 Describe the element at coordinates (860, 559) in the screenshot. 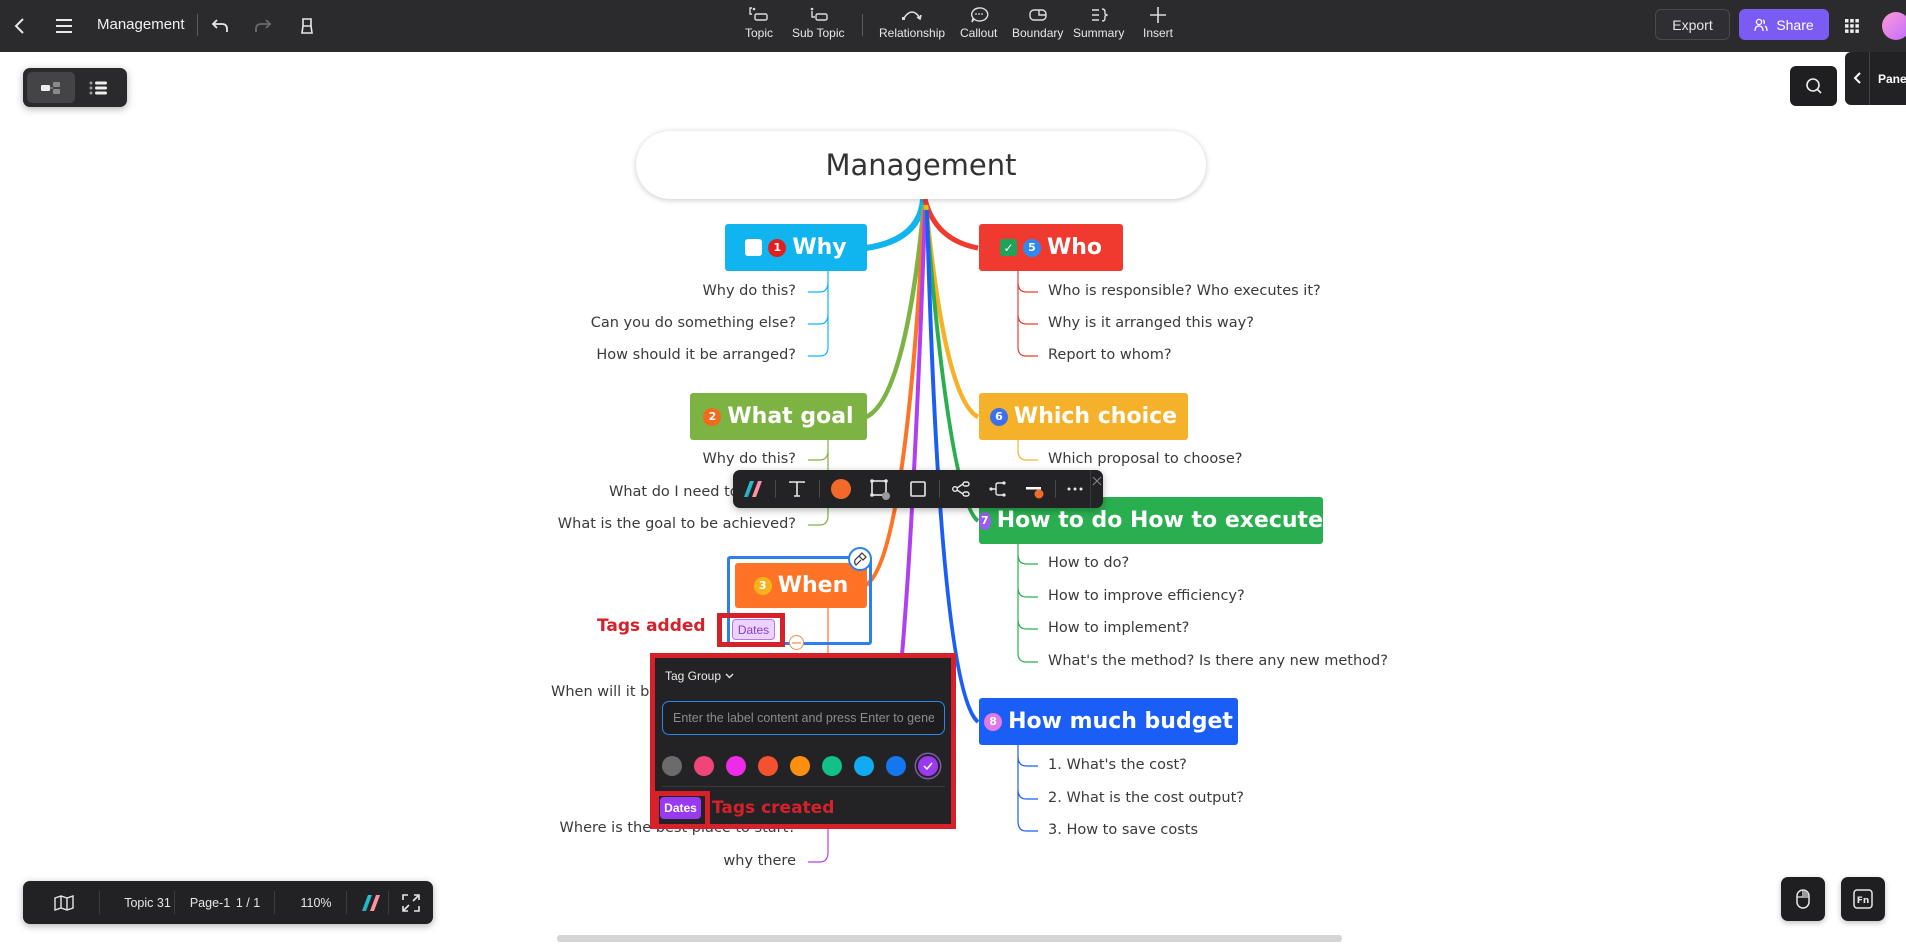

I see `clear-format-button` at that location.